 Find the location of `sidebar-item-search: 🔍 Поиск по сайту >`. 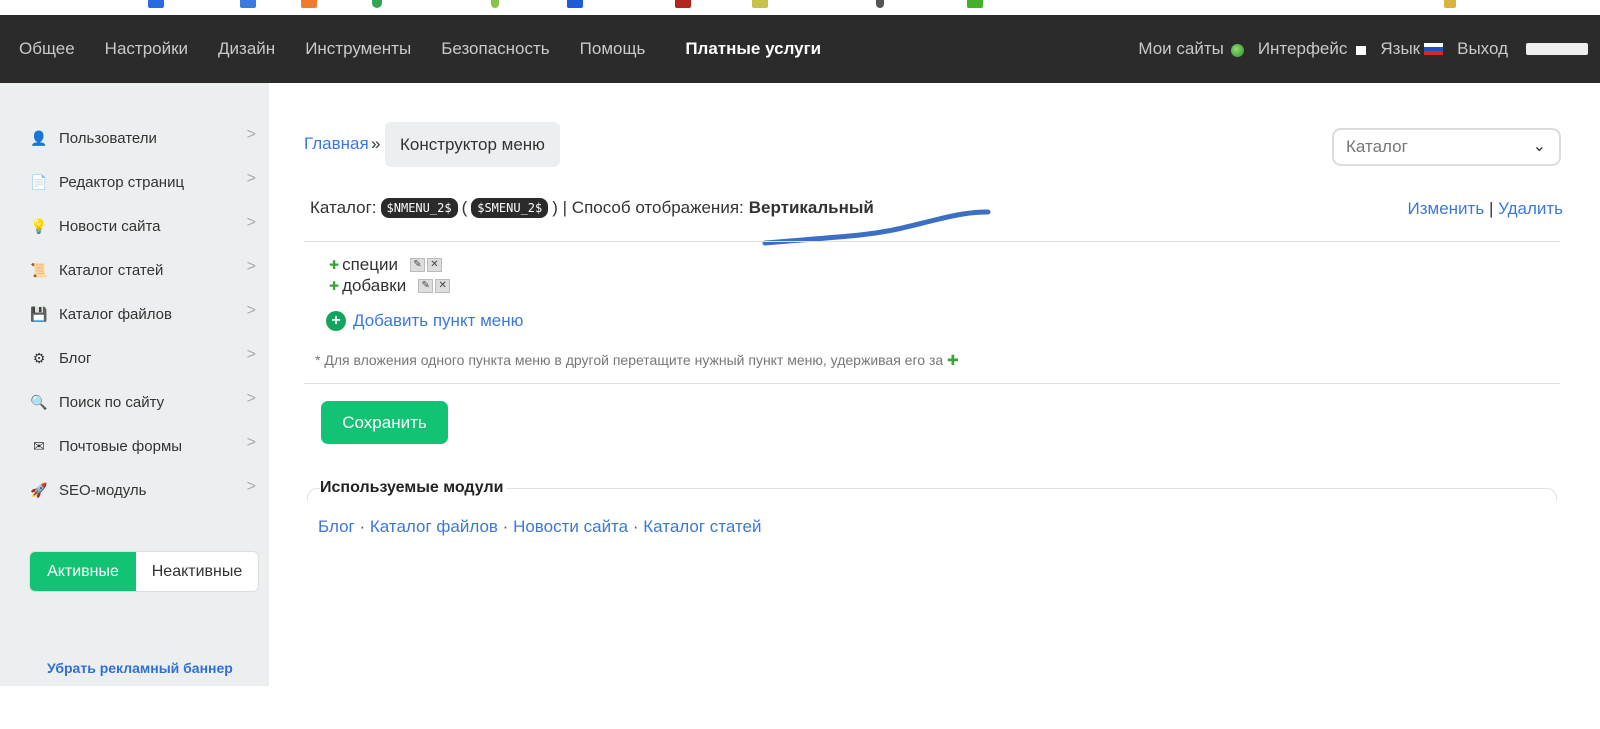

sidebar-item-search: 🔍 Поиск по сайту > is located at coordinates (147, 402).